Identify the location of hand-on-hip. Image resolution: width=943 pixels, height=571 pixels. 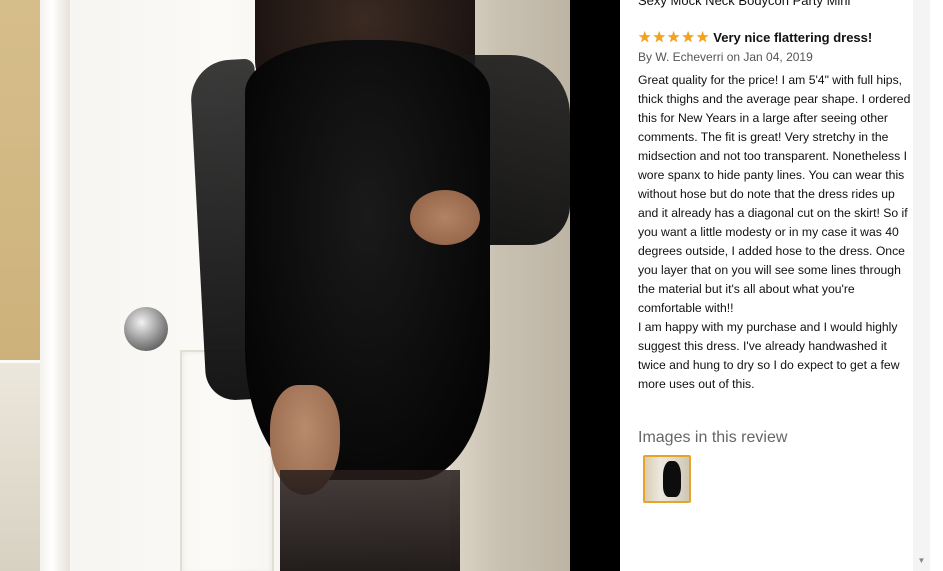
(445, 217).